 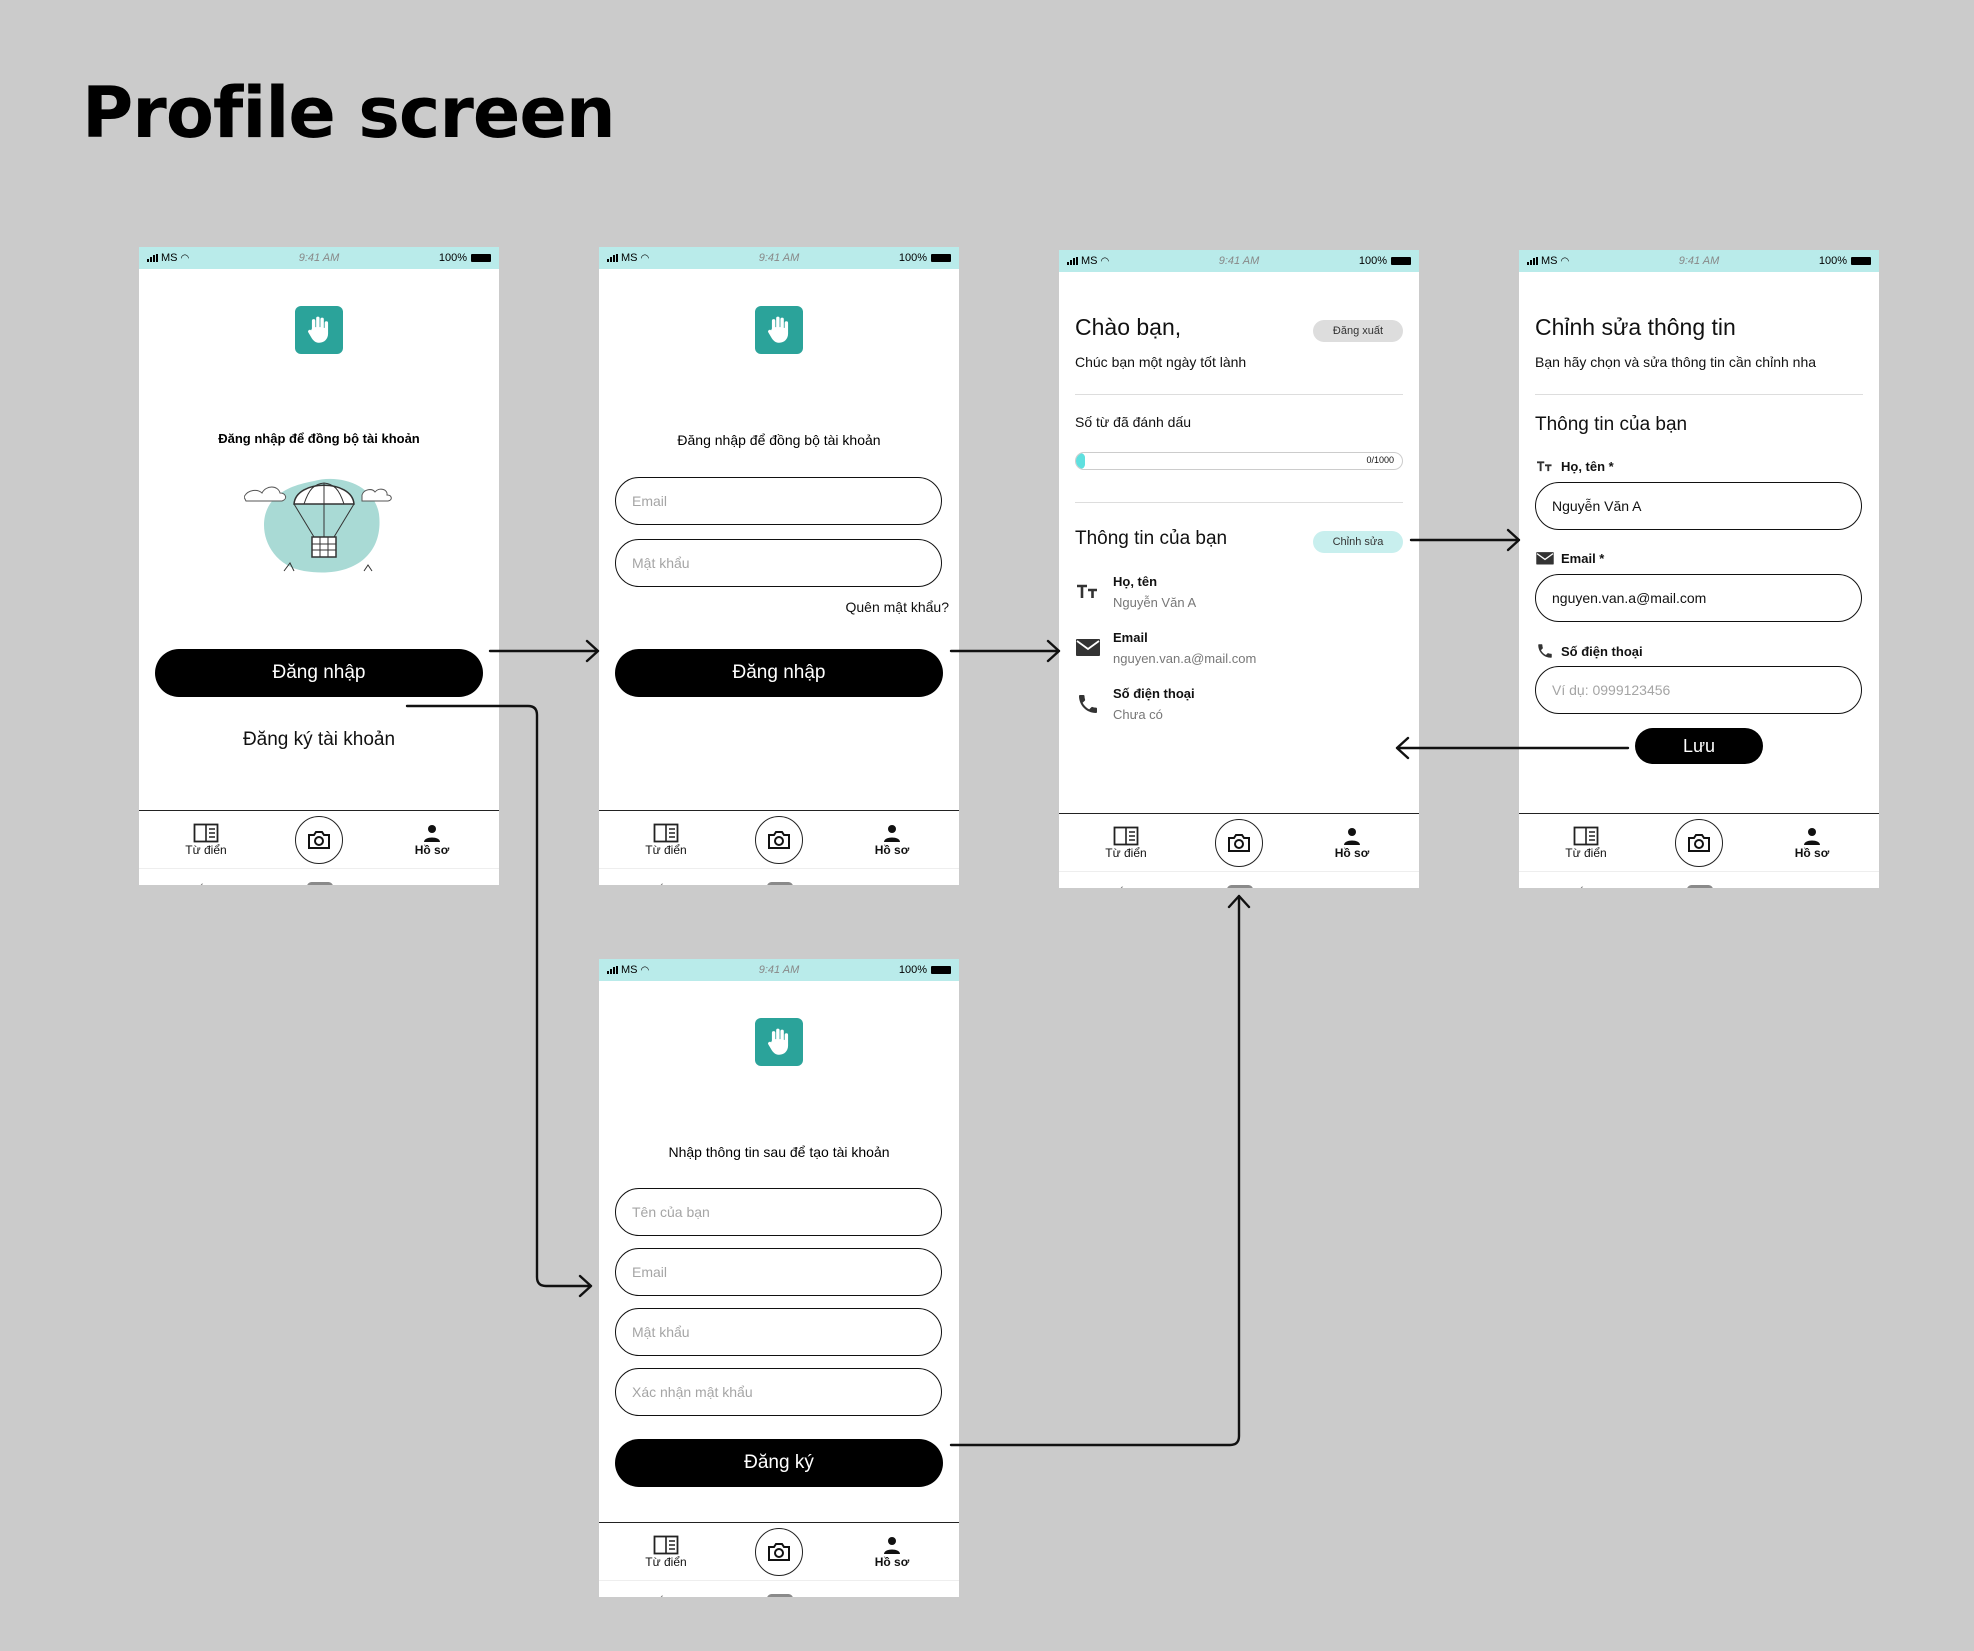 What do you see at coordinates (1569, 558) in the screenshot?
I see `email-label: Email *` at bounding box center [1569, 558].